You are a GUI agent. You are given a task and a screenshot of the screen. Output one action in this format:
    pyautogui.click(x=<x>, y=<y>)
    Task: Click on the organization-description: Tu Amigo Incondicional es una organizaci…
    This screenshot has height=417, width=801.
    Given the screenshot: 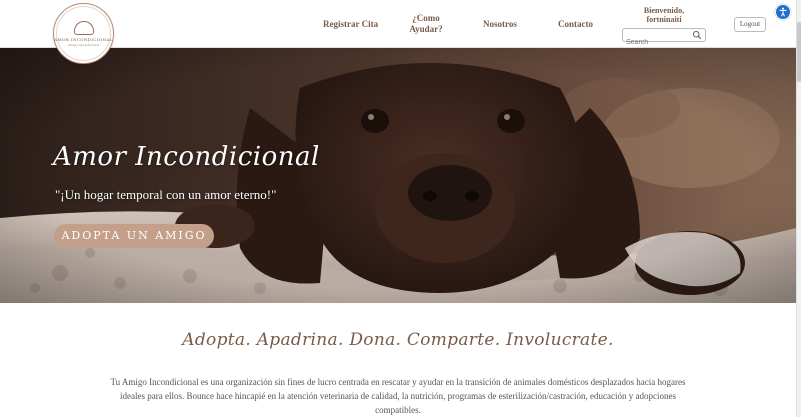 What is the action you would take?
    pyautogui.click(x=398, y=396)
    